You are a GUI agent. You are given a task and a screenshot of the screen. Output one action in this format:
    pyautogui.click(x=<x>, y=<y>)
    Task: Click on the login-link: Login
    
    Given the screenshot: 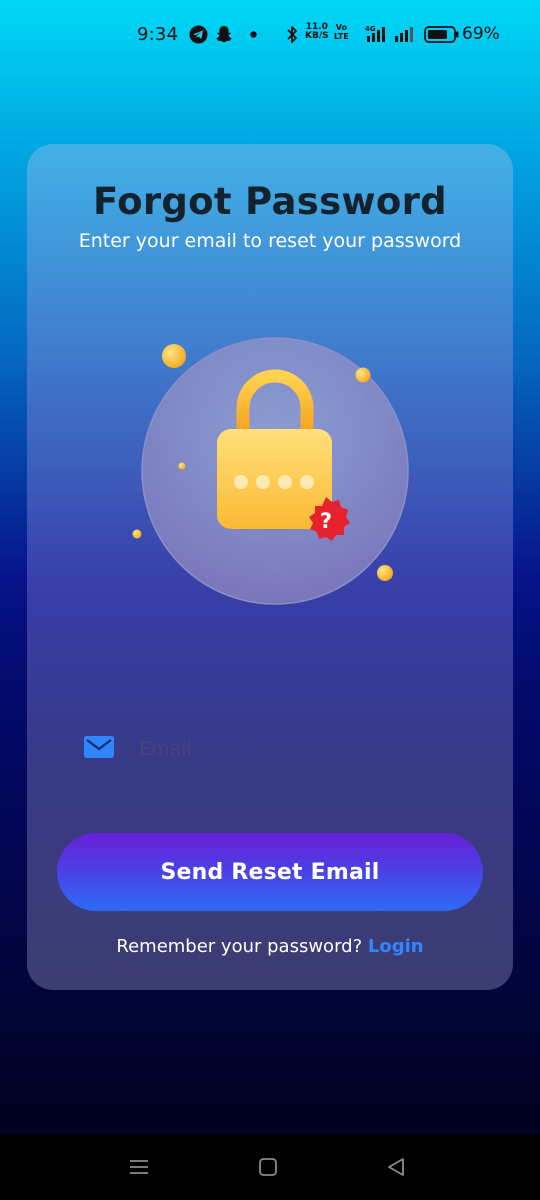 What is the action you would take?
    pyautogui.click(x=396, y=946)
    